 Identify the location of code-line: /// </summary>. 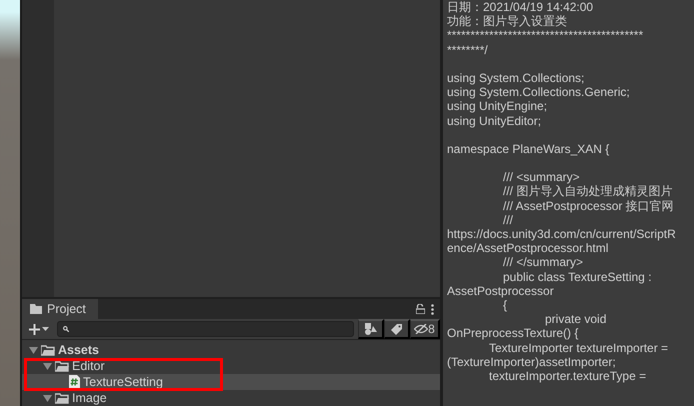
(543, 262).